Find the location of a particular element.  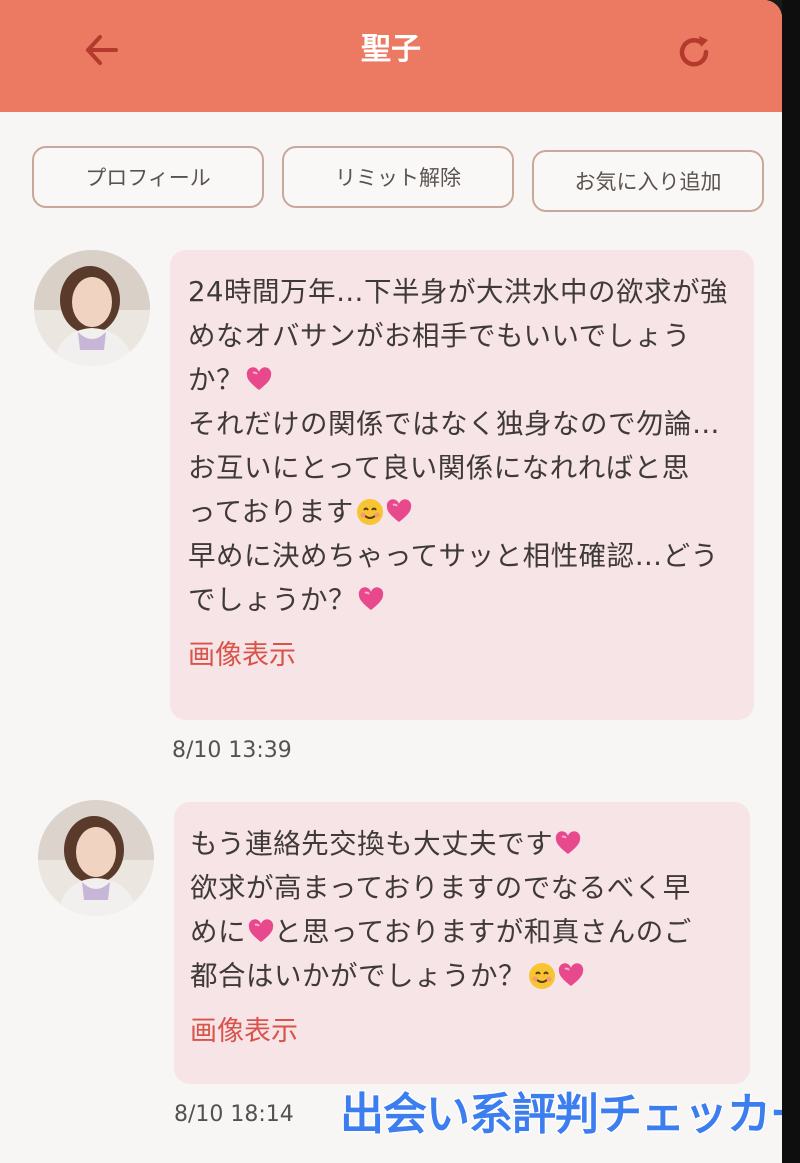

message-line: 都合はいかがでしょうか？ is located at coordinates (462, 976).